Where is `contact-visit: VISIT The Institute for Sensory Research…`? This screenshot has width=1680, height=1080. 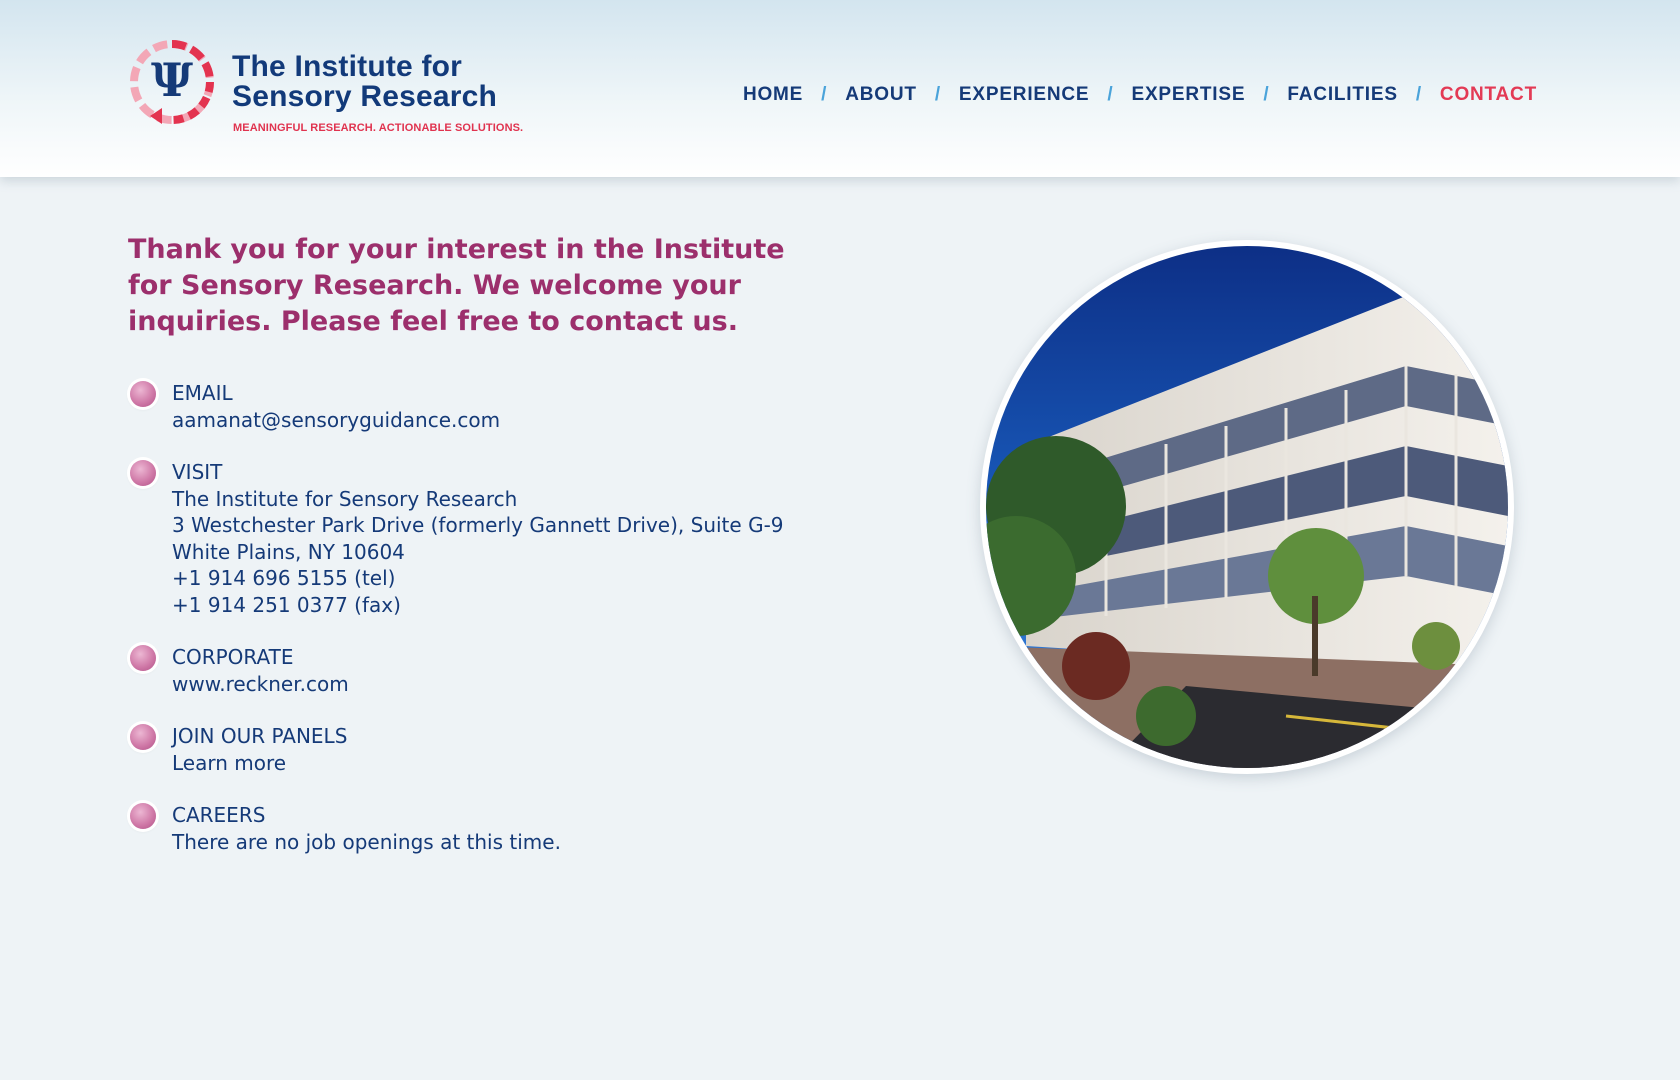 contact-visit: VISIT The Institute for Sensory Research… is located at coordinates (456, 538).